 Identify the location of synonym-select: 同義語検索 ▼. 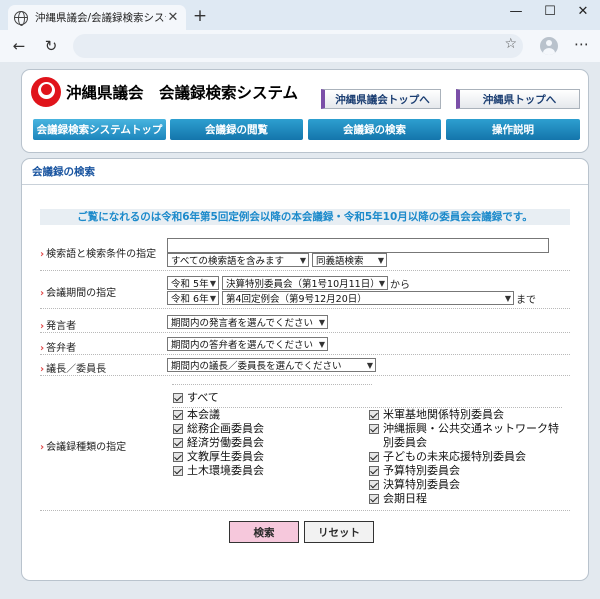
(349, 260).